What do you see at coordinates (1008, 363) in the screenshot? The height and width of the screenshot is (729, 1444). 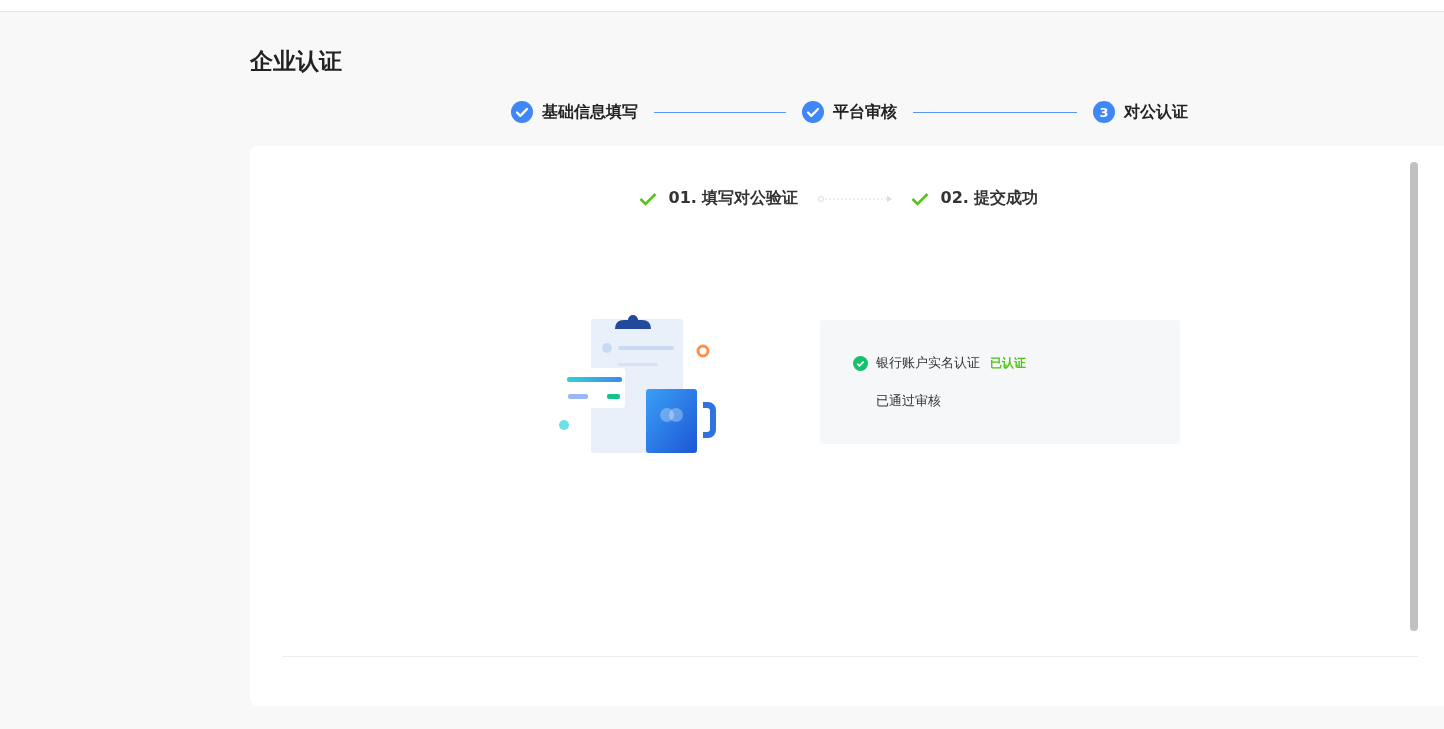 I see `status-label: 已认证` at bounding box center [1008, 363].